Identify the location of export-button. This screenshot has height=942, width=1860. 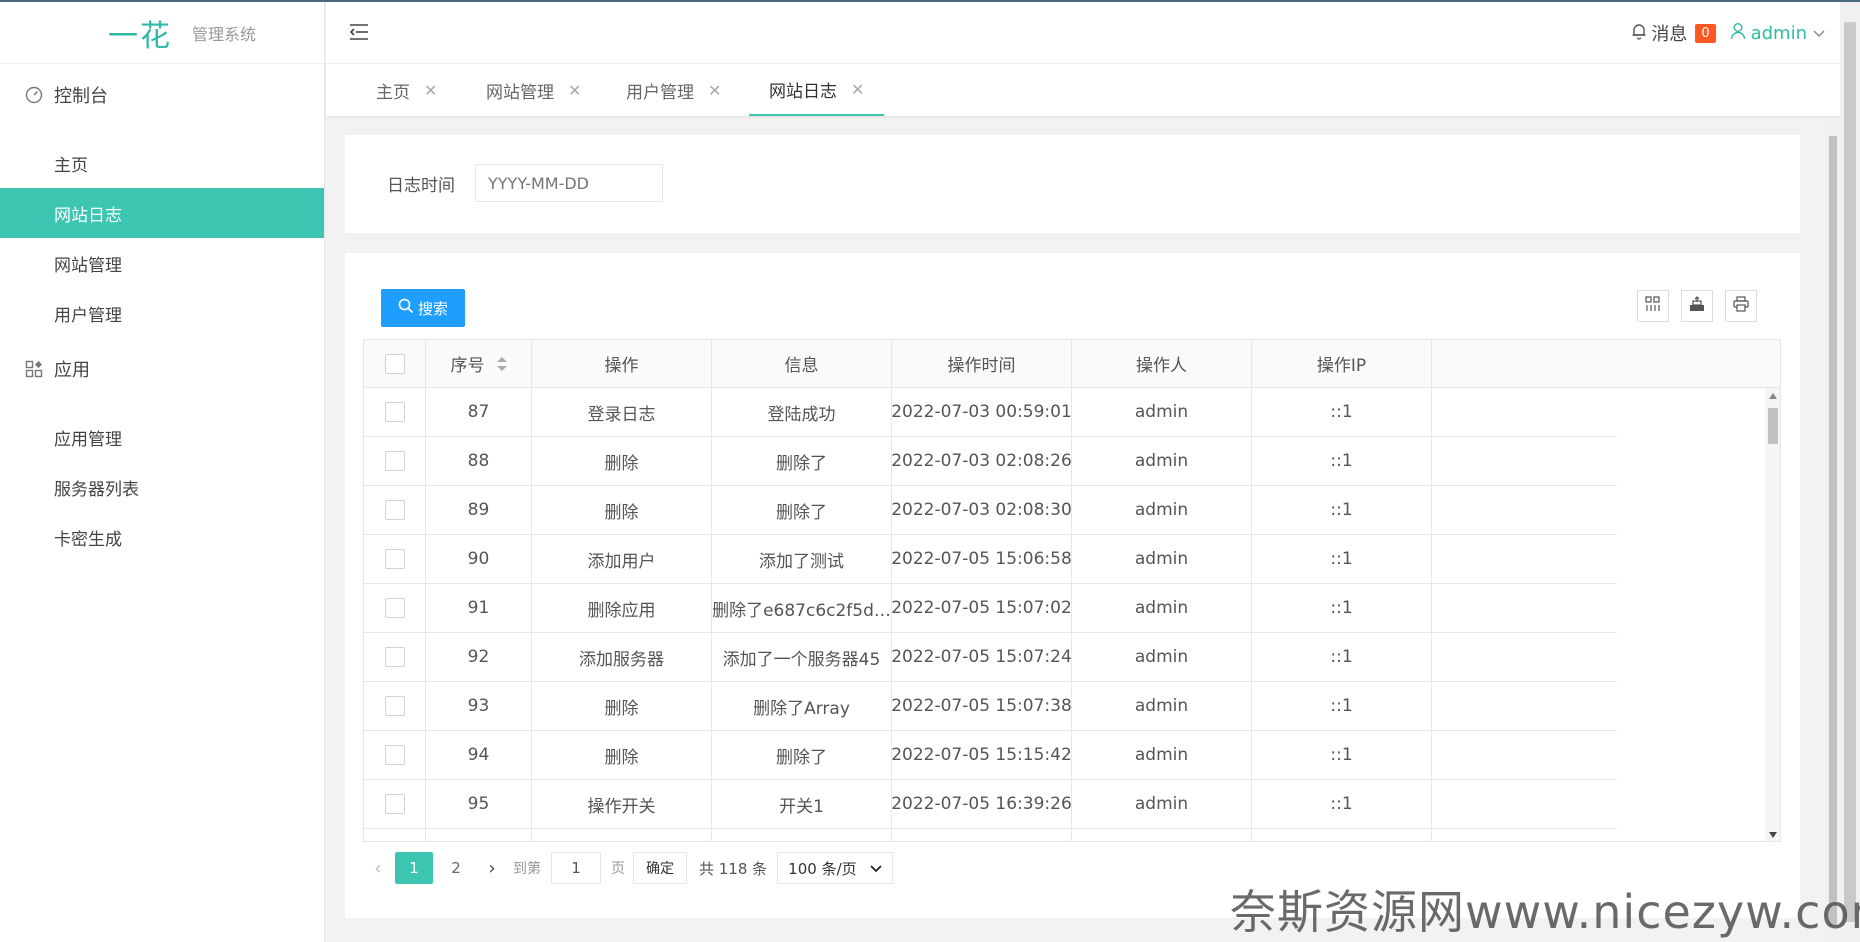
(1697, 306).